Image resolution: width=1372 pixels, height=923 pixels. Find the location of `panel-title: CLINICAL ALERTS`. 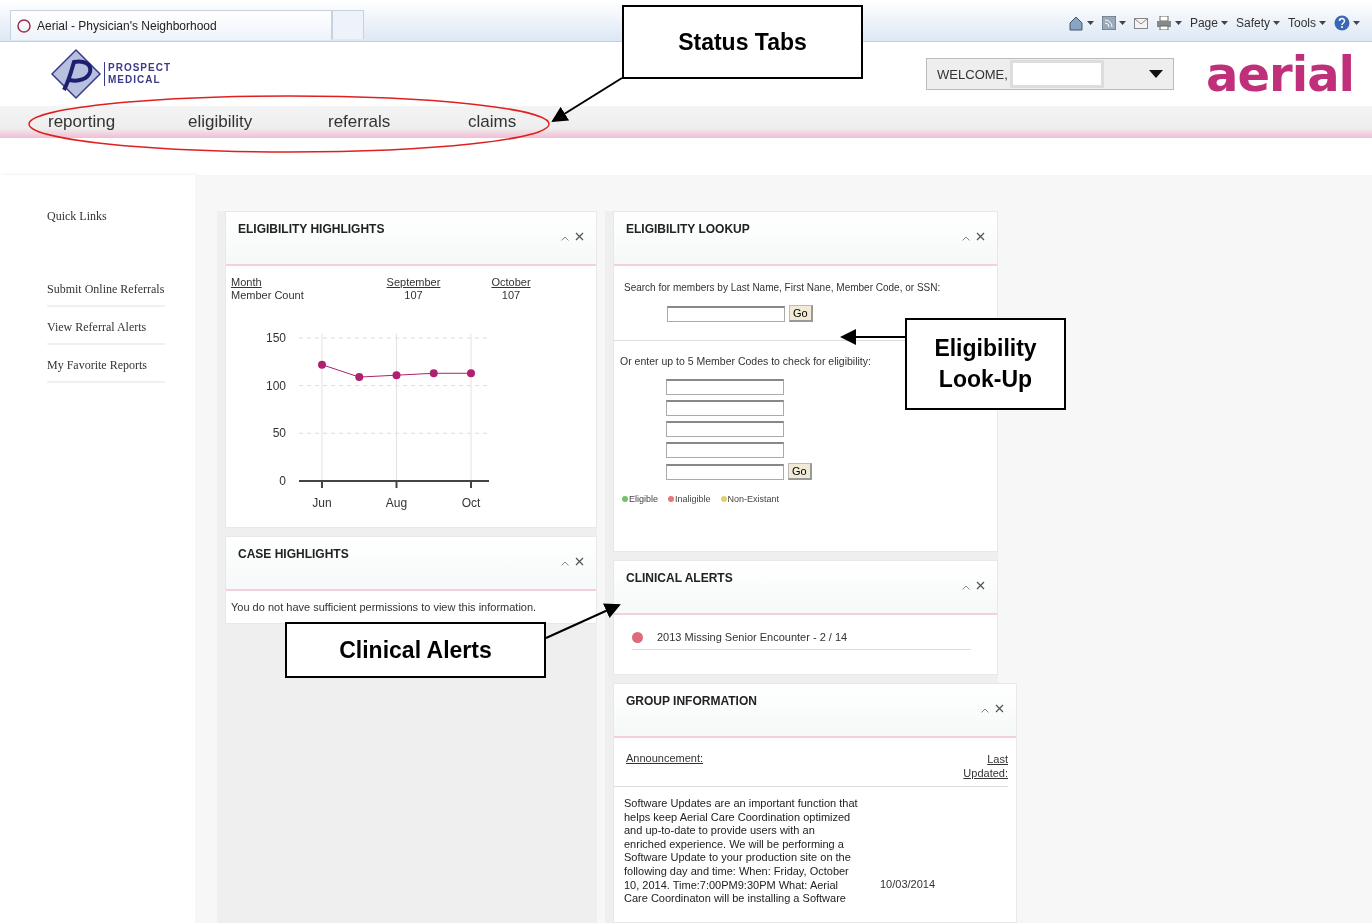

panel-title: CLINICAL ALERTS is located at coordinates (679, 578).